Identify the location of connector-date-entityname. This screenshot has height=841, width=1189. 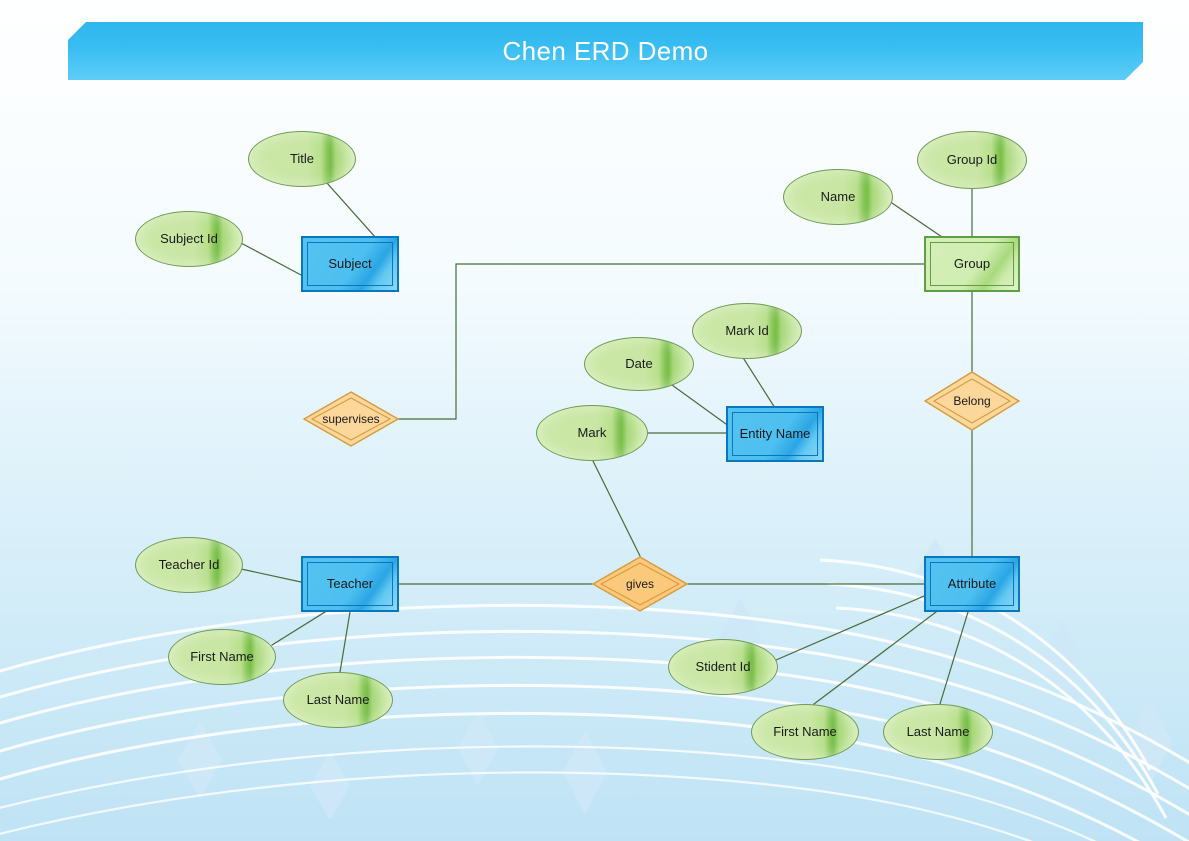
(699, 404).